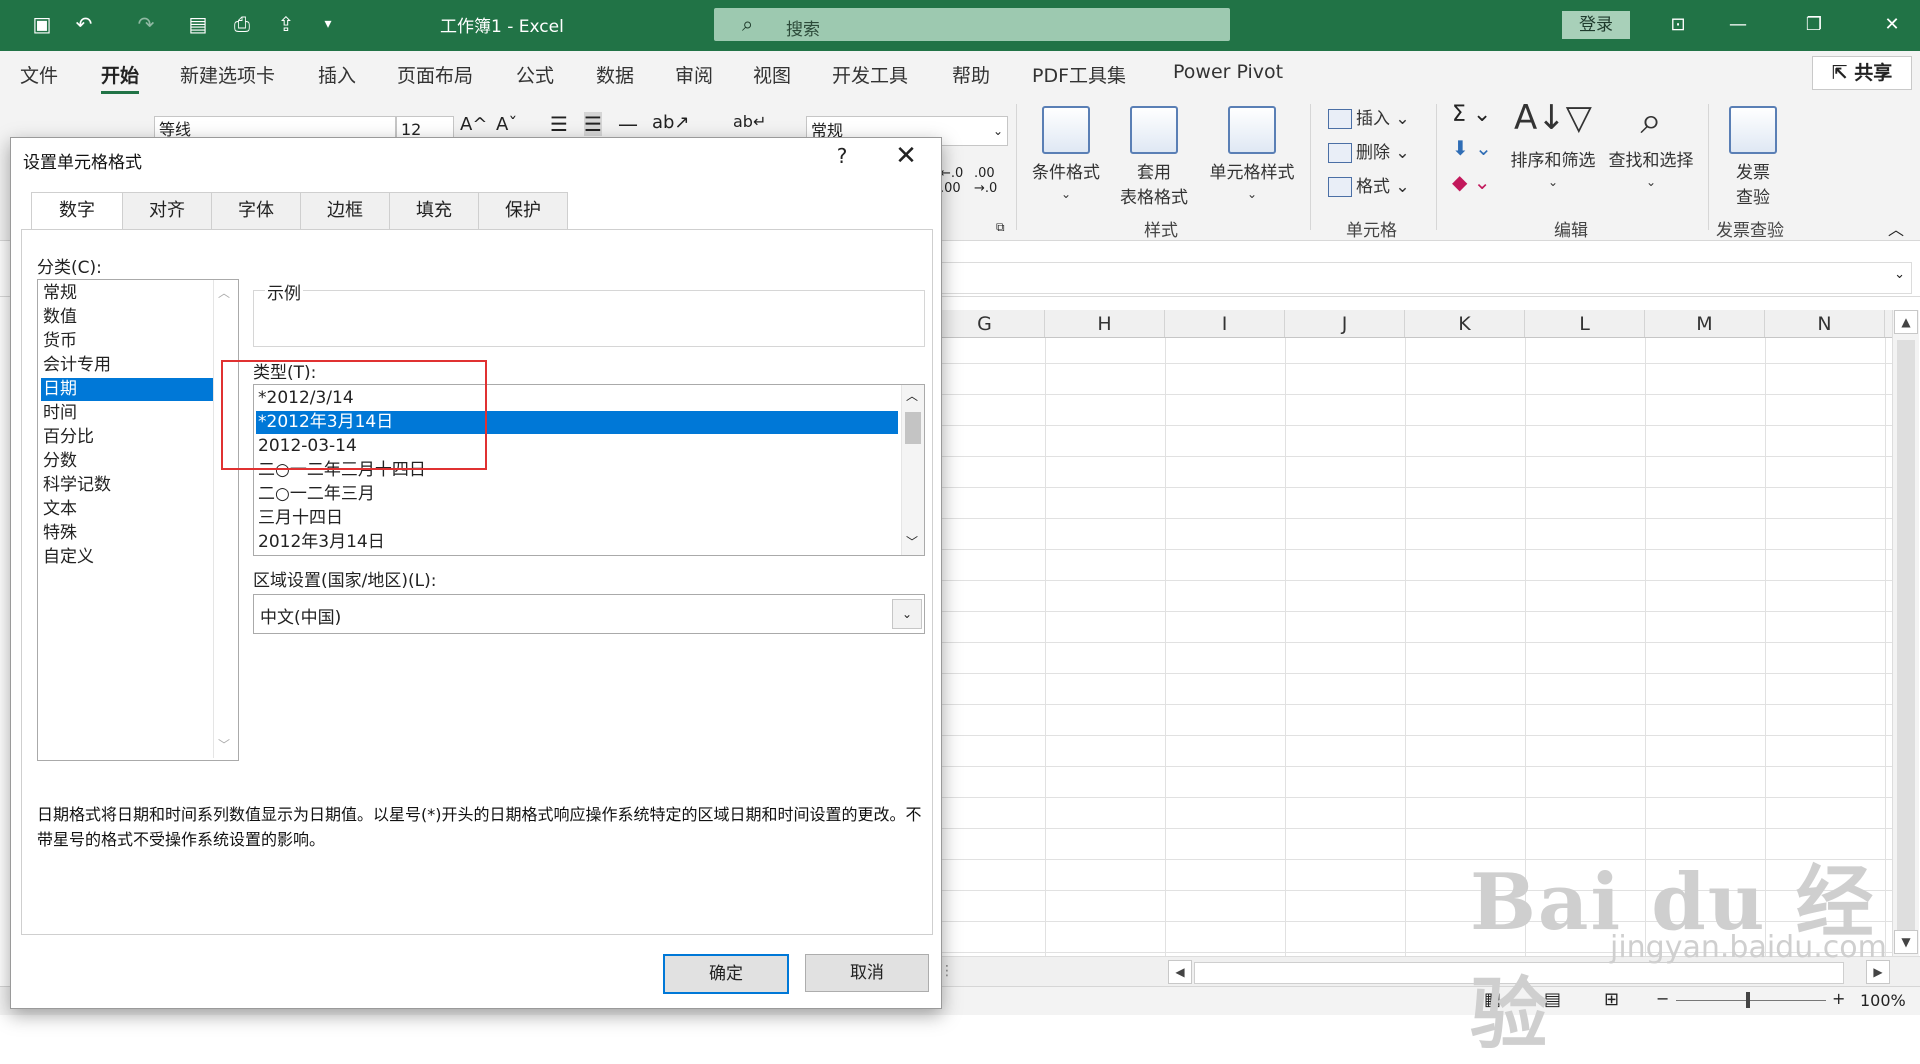 Image resolution: width=1920 pixels, height=1064 pixels. I want to click on scroll-thumb, so click(1906, 640).